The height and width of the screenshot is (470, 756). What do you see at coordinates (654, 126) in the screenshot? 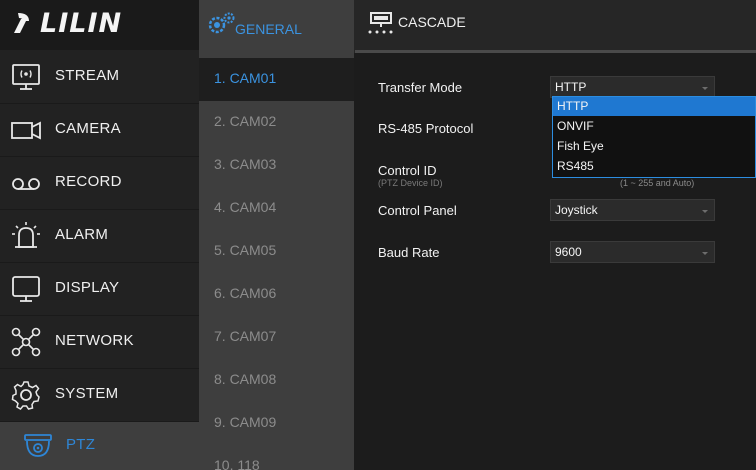
I see `dropdown-option-onvif: ONVIF` at bounding box center [654, 126].